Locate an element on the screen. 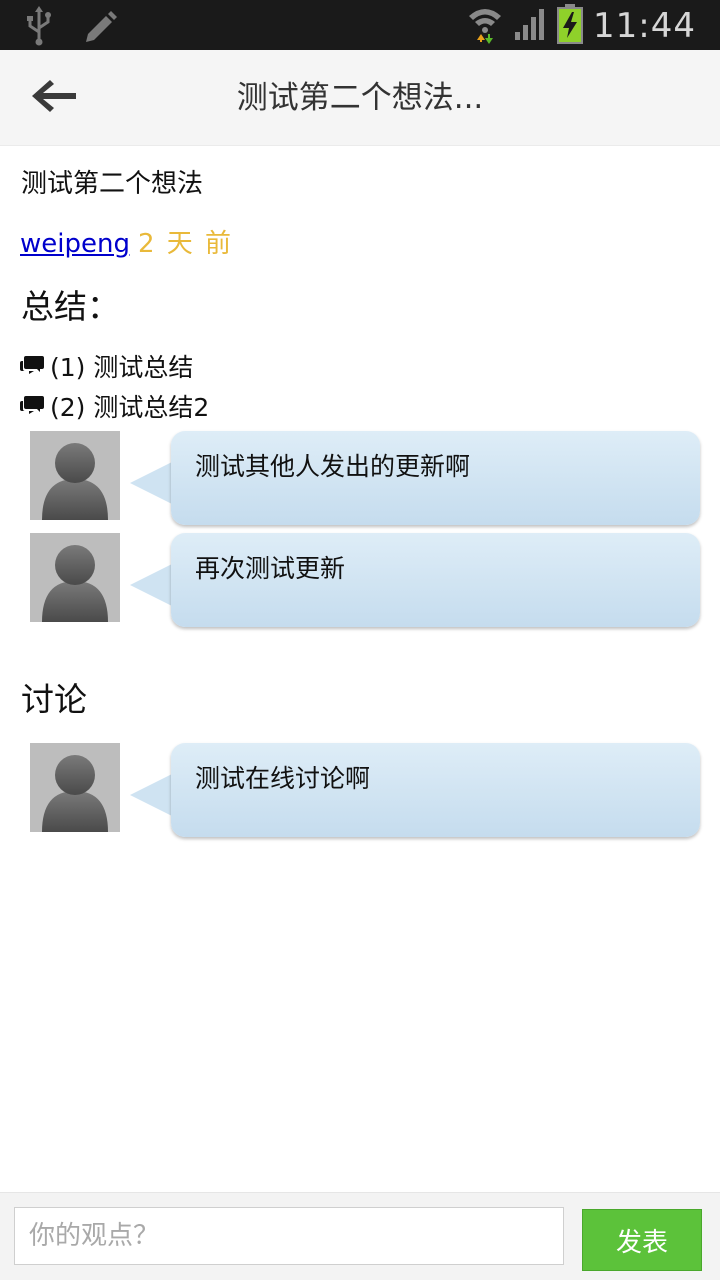 The height and width of the screenshot is (1280, 720). idea-meta: weipeng 2 天 前 is located at coordinates (126, 244).